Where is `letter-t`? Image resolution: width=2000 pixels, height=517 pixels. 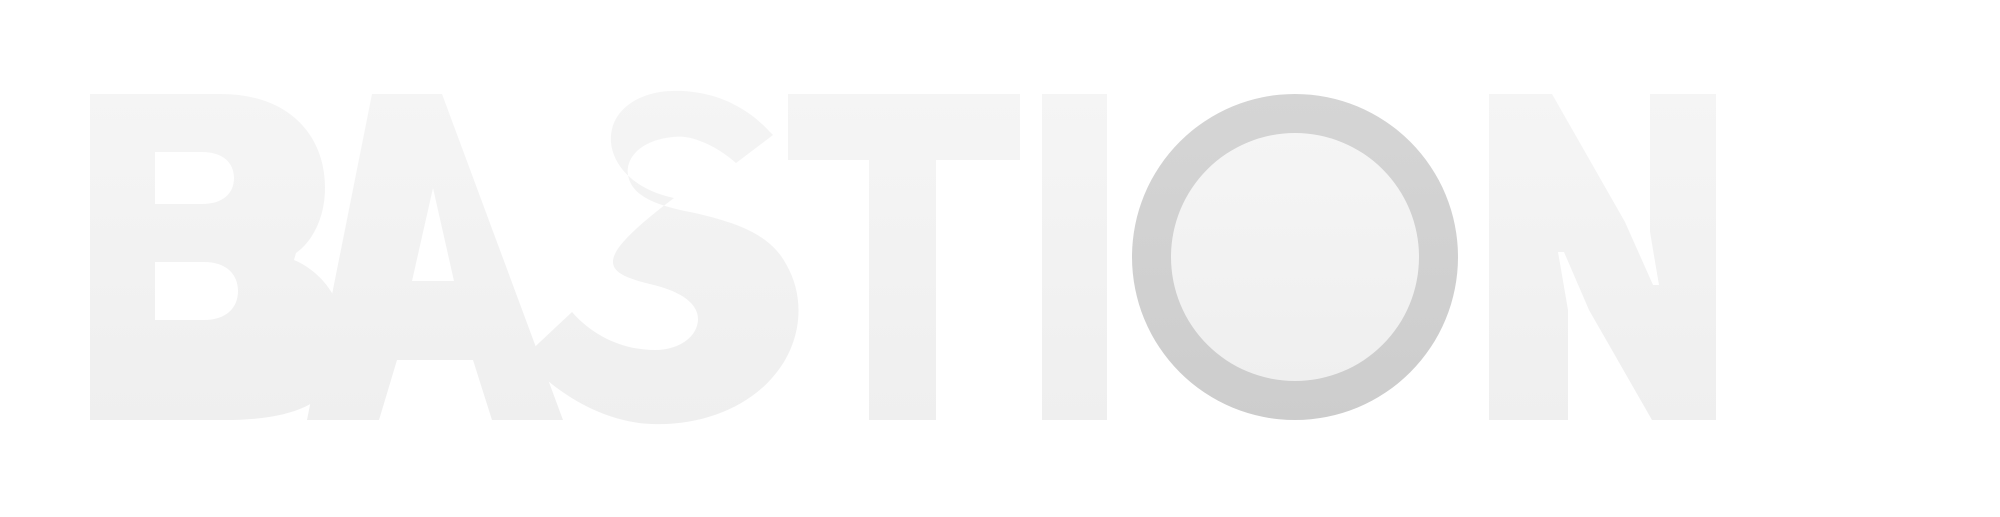 letter-t is located at coordinates (904, 257).